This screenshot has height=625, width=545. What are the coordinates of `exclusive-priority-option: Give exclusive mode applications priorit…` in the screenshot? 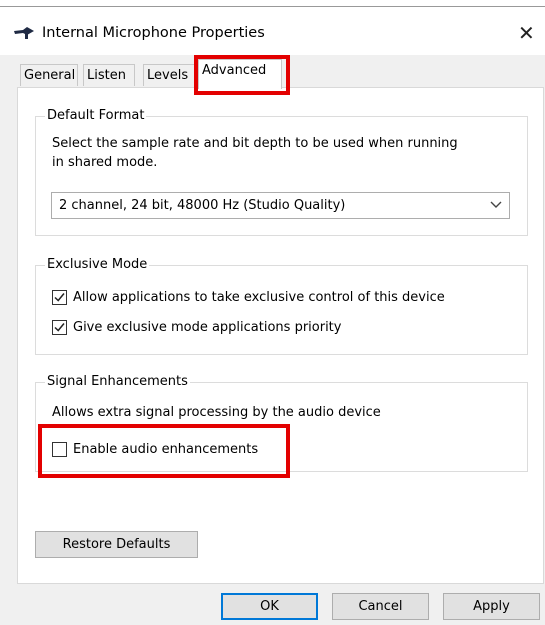 It's located at (196, 327).